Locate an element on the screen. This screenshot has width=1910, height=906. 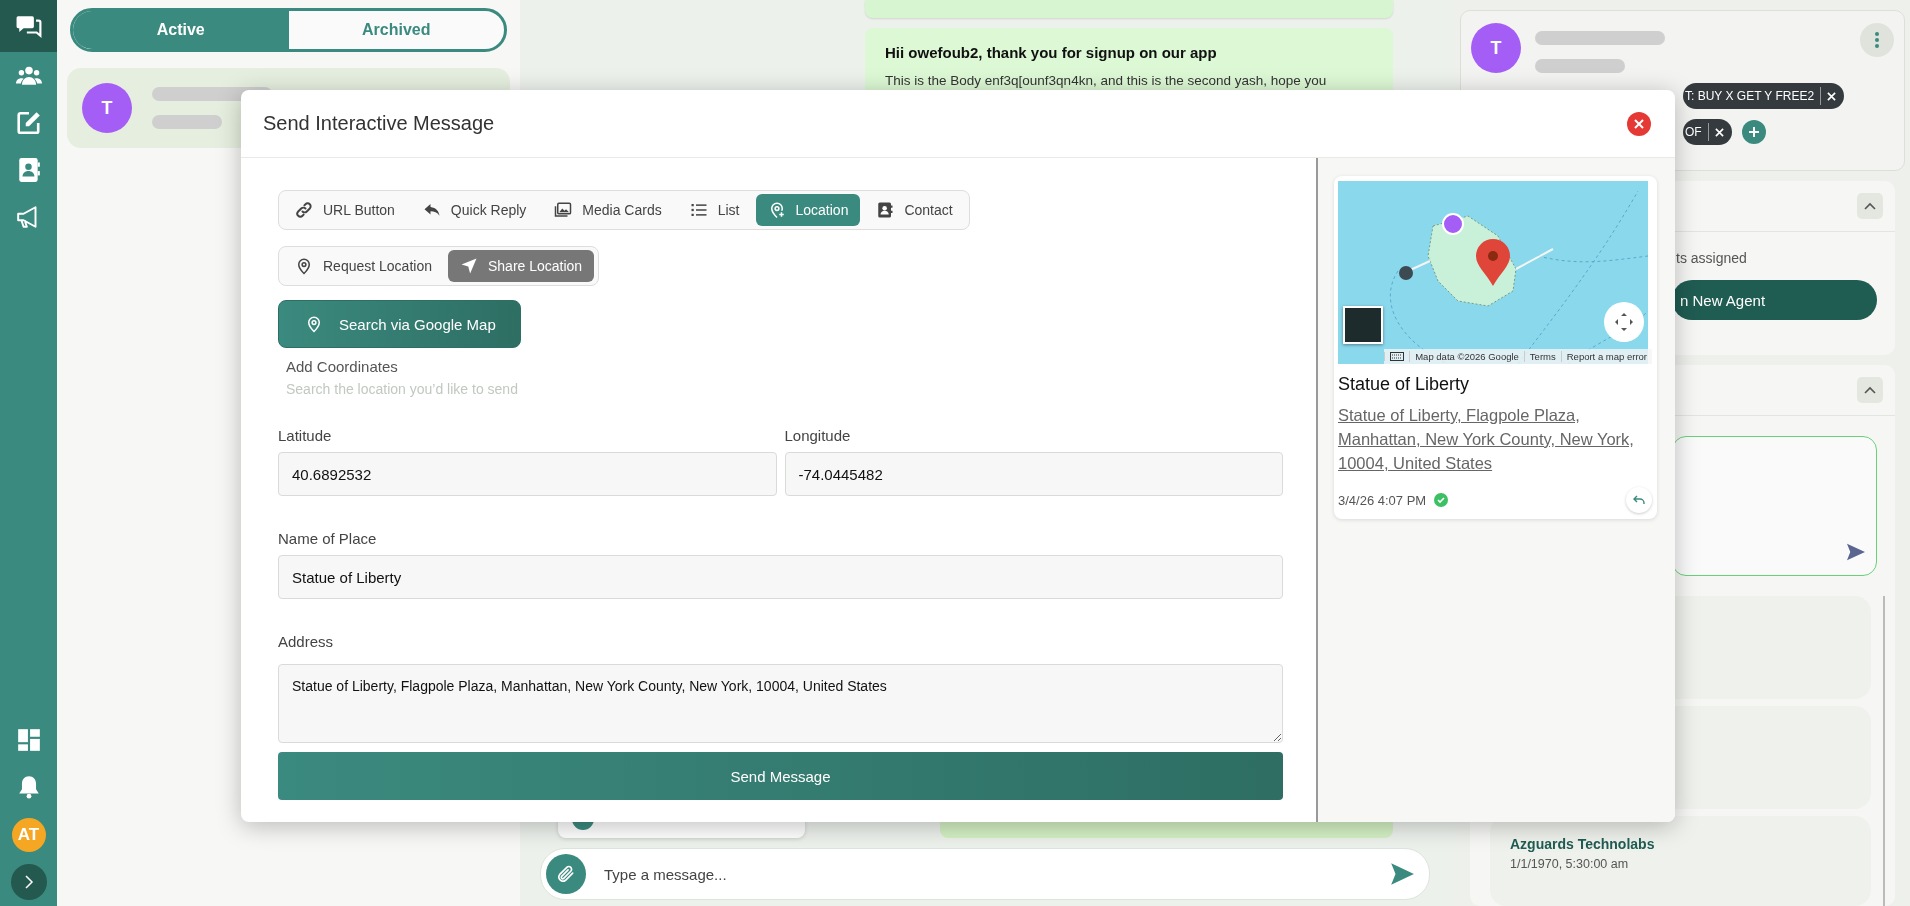
section-hint: Search the location you’d like to send is located at coordinates (402, 389).